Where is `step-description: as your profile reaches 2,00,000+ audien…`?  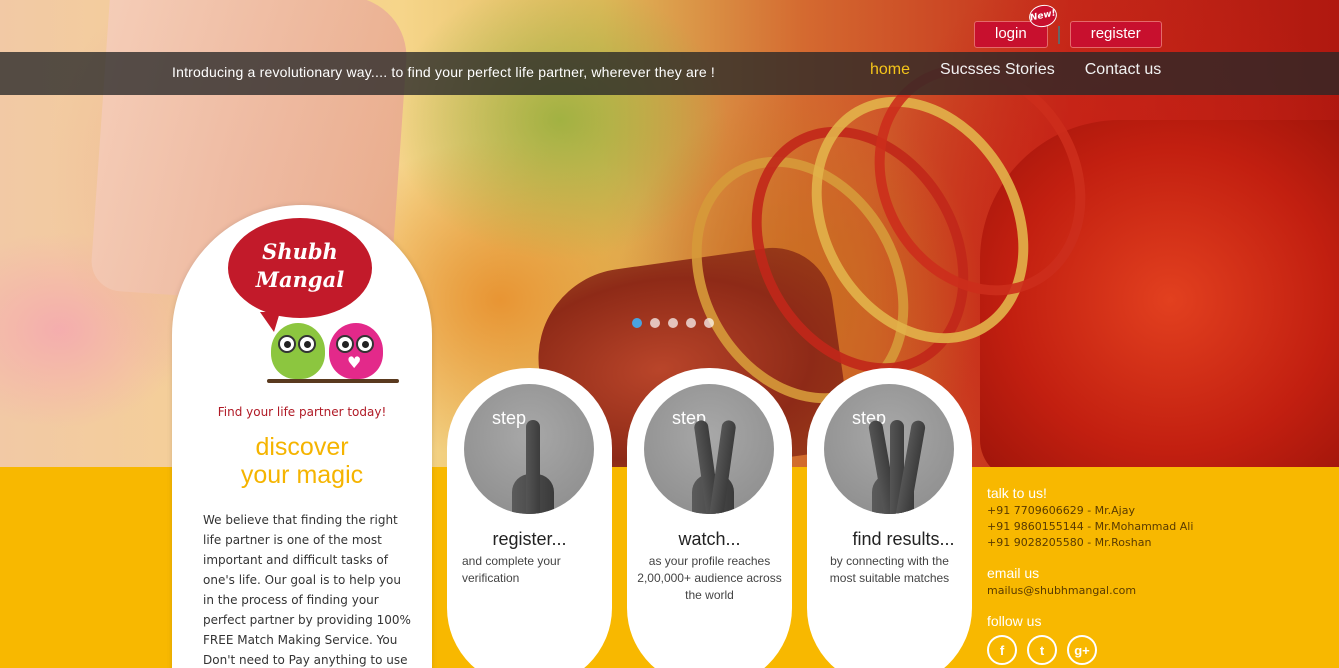 step-description: as your profile reaches 2,00,000+ audien… is located at coordinates (709, 578).